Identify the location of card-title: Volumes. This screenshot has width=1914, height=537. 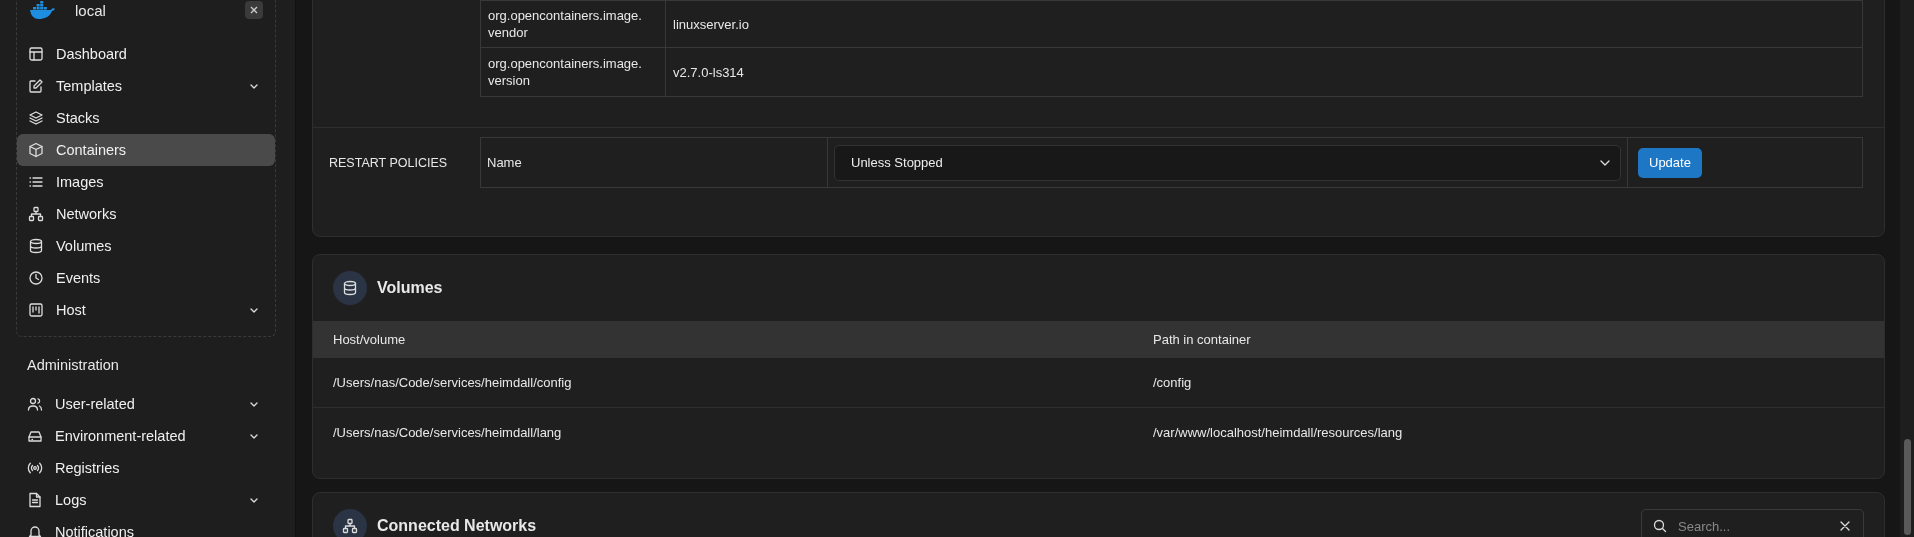
(410, 288).